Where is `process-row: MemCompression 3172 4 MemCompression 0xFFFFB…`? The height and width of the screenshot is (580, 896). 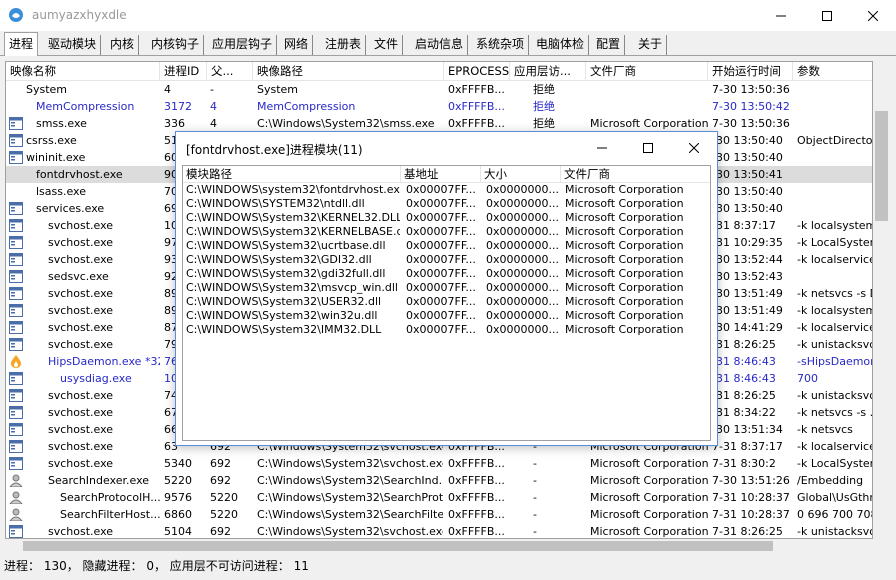 process-row: MemCompression 3172 4 MemCompression 0xFFFFB… is located at coordinates (439, 106).